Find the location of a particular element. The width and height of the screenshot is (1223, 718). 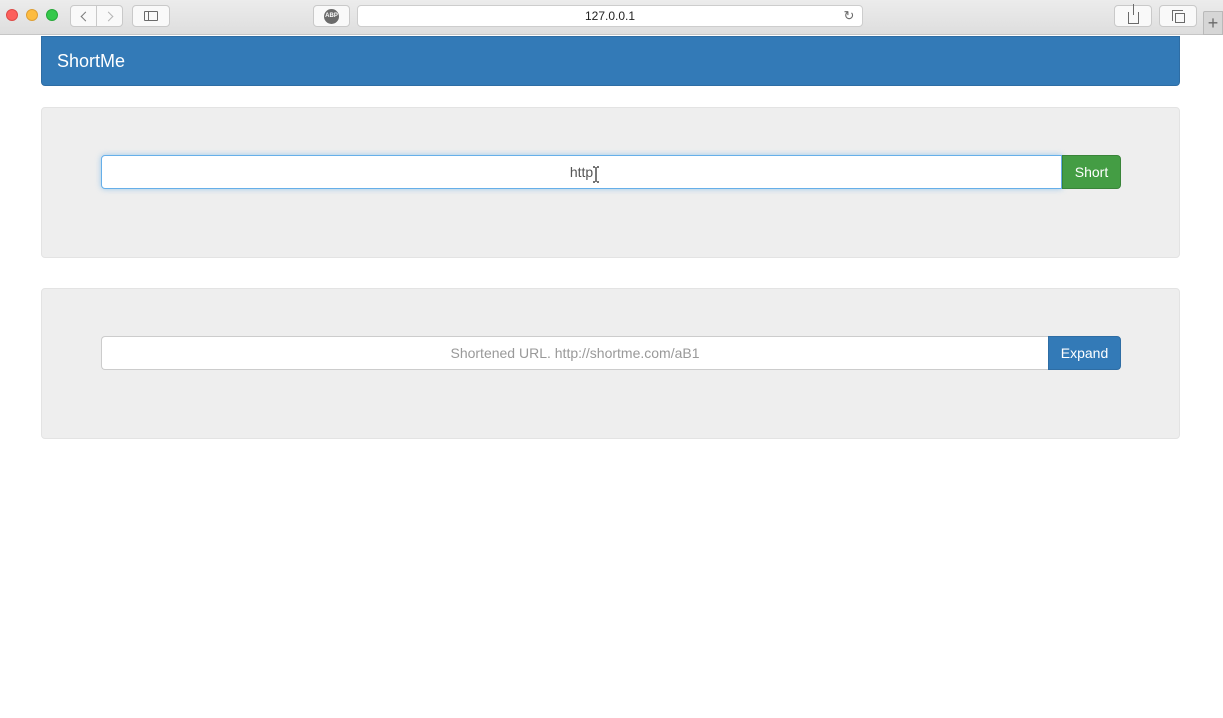

tabs-icon is located at coordinates (1178, 16).